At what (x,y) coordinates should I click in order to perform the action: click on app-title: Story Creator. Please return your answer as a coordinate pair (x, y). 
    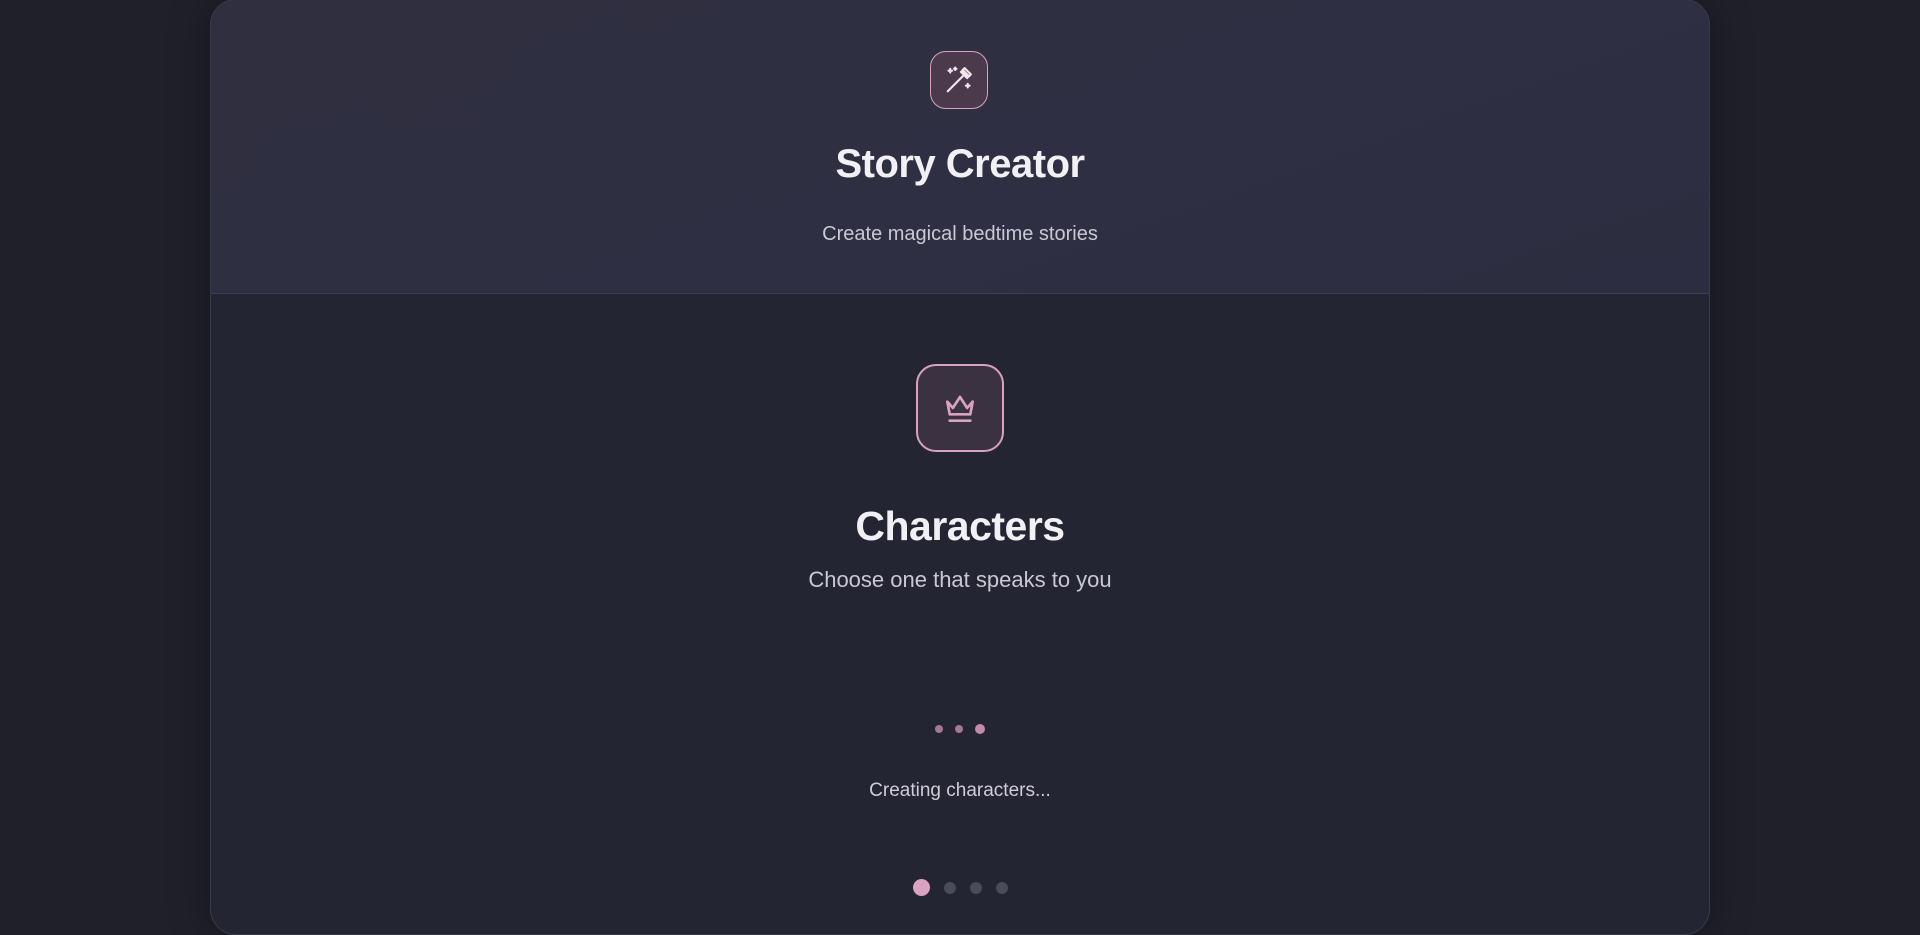
    Looking at the image, I should click on (960, 164).